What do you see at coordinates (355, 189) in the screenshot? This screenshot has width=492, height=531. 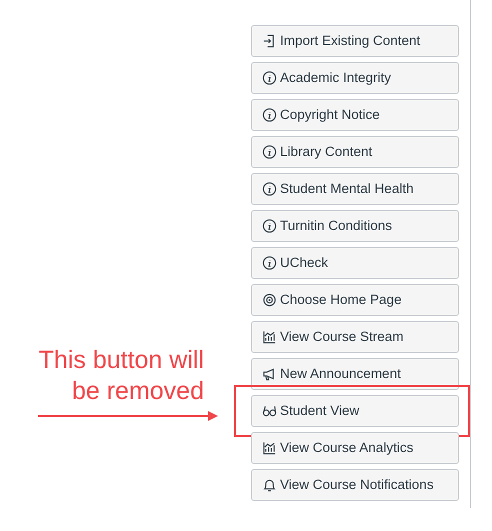 I see `action-button: Student Mental Health` at bounding box center [355, 189].